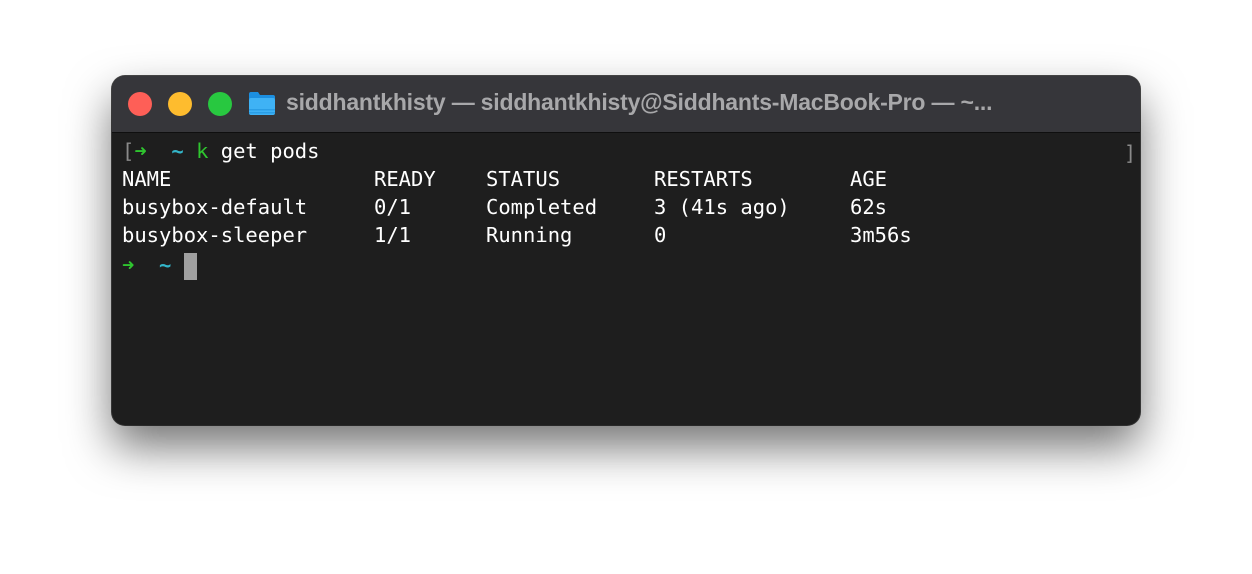 The height and width of the screenshot is (574, 1252). I want to click on pod-ready: 0/1, so click(393, 207).